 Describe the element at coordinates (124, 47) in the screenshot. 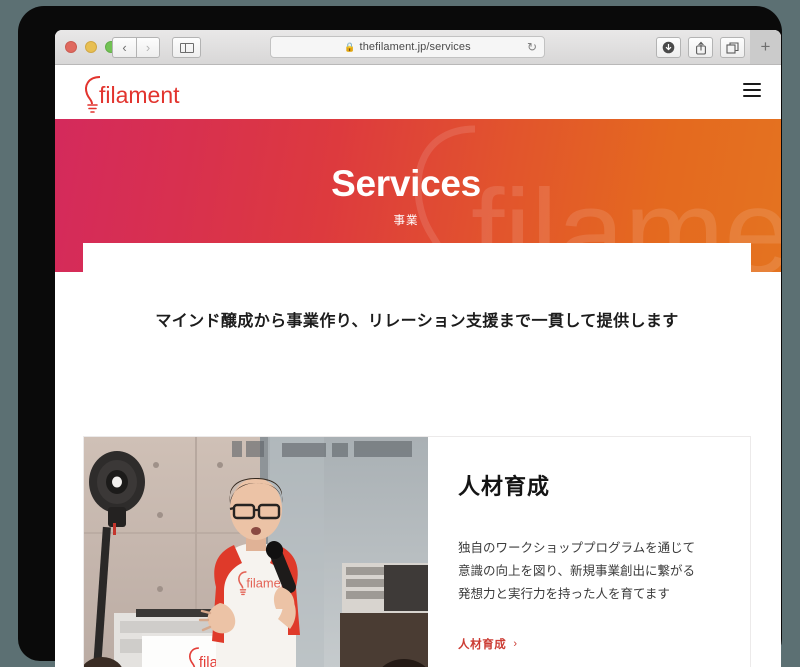

I see `back-button: ‹` at that location.